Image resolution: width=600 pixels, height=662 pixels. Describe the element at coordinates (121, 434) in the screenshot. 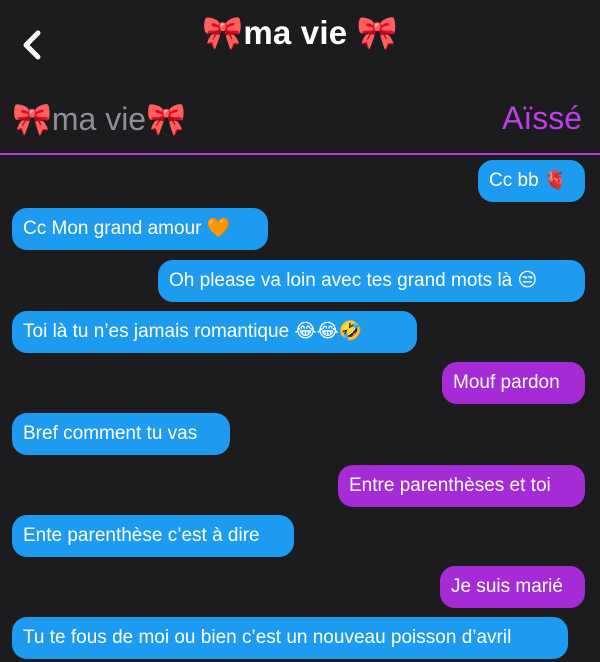

I see `message-bubble: Bref comment tu vas` at that location.